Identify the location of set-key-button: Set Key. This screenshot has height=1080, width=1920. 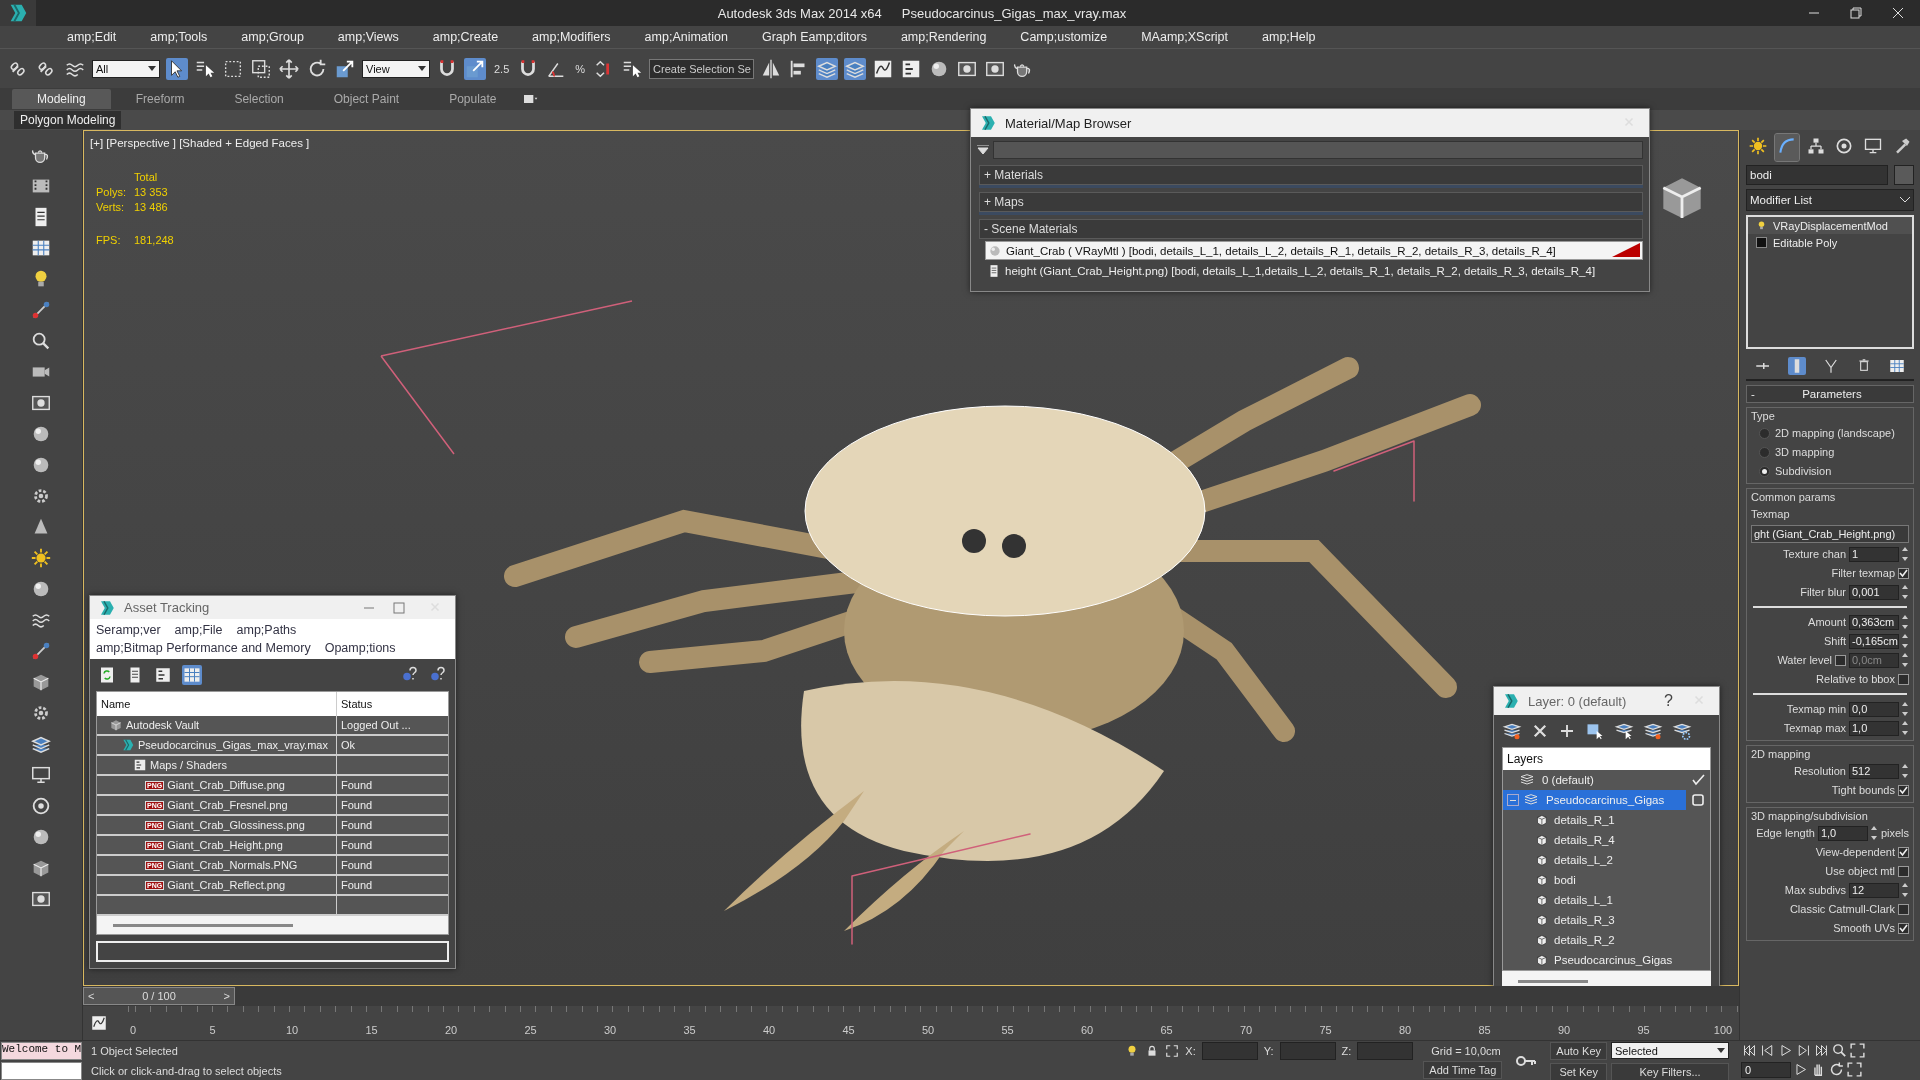
(1578, 1071).